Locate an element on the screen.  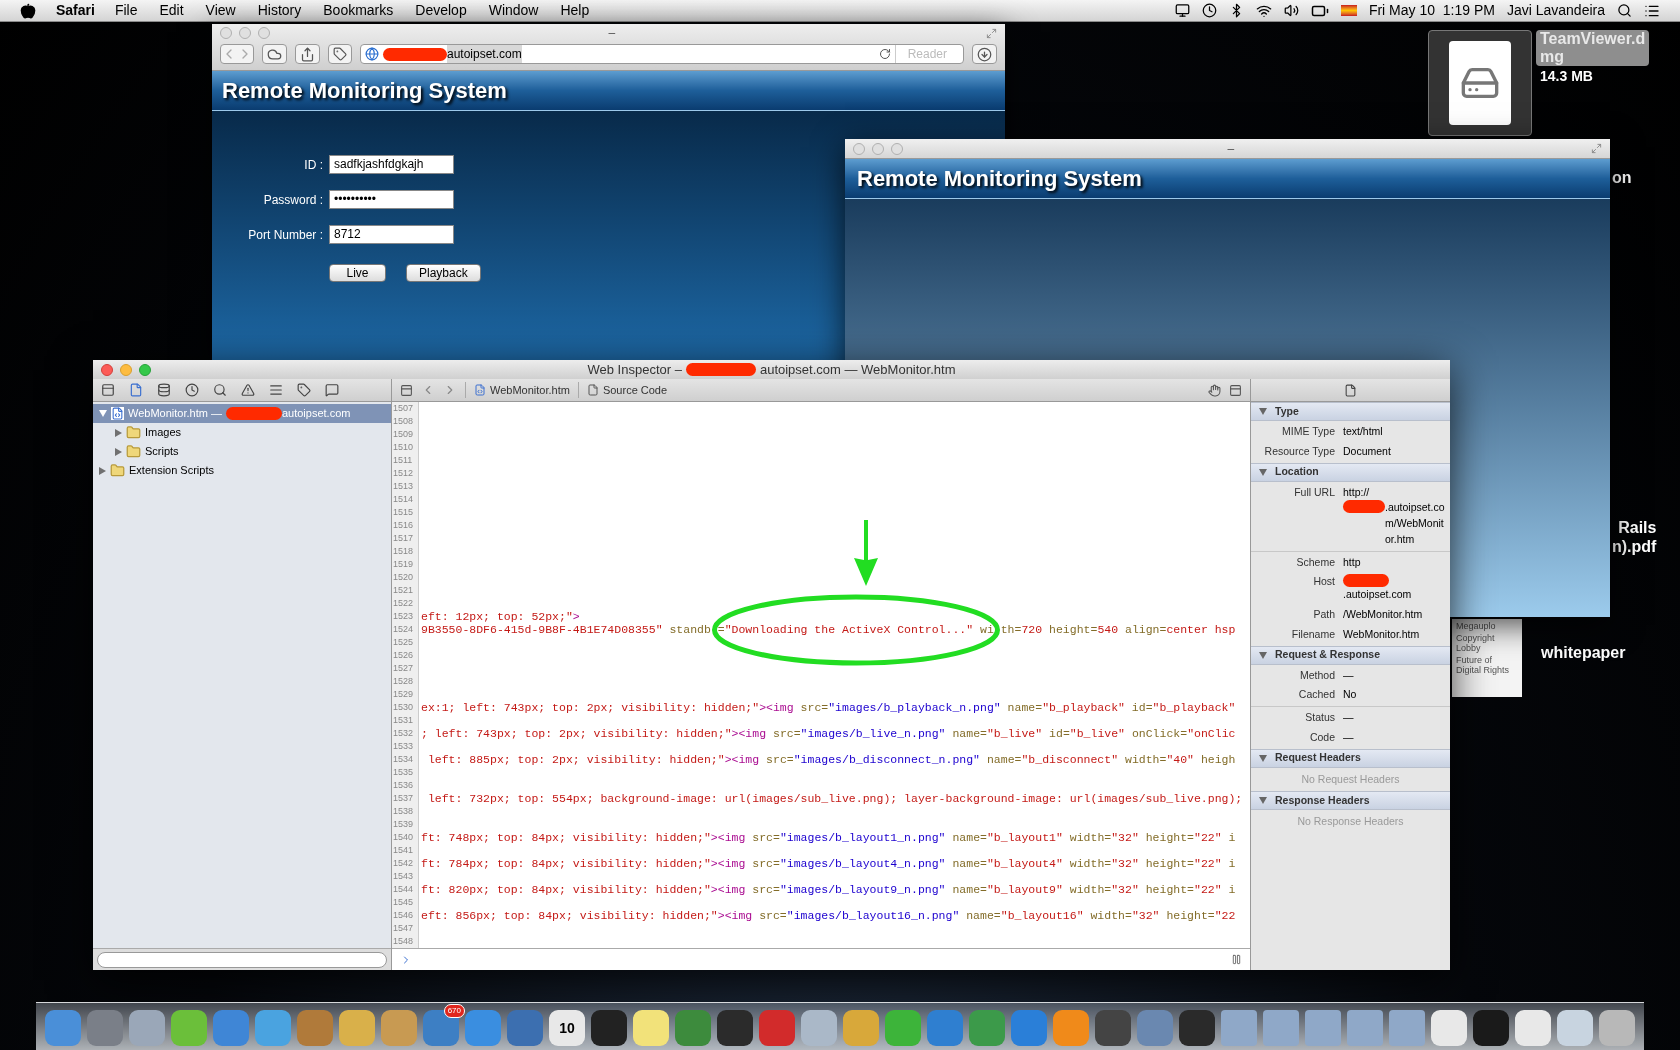
menu-item: View is located at coordinates (220, 10).